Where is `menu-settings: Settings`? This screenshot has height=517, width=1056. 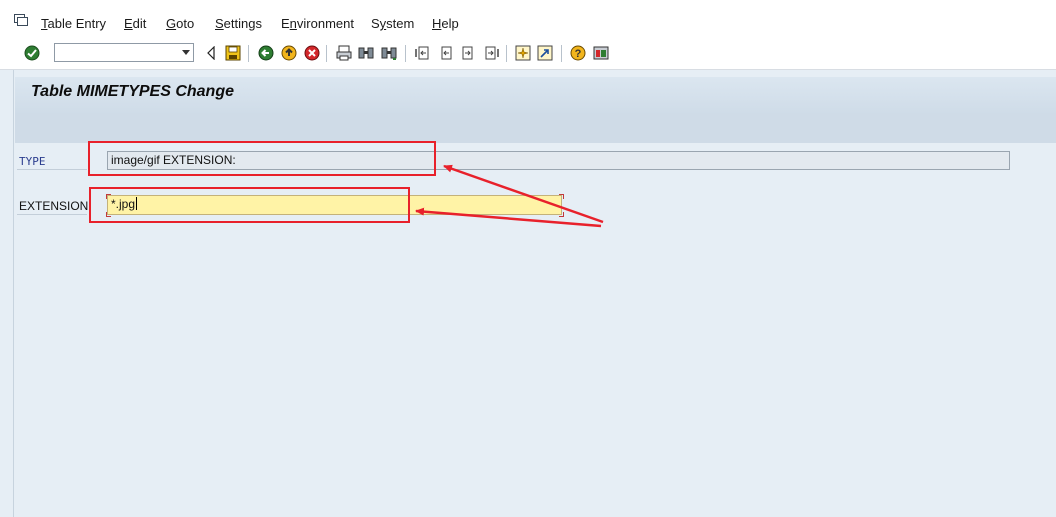 menu-settings: Settings is located at coordinates (238, 23).